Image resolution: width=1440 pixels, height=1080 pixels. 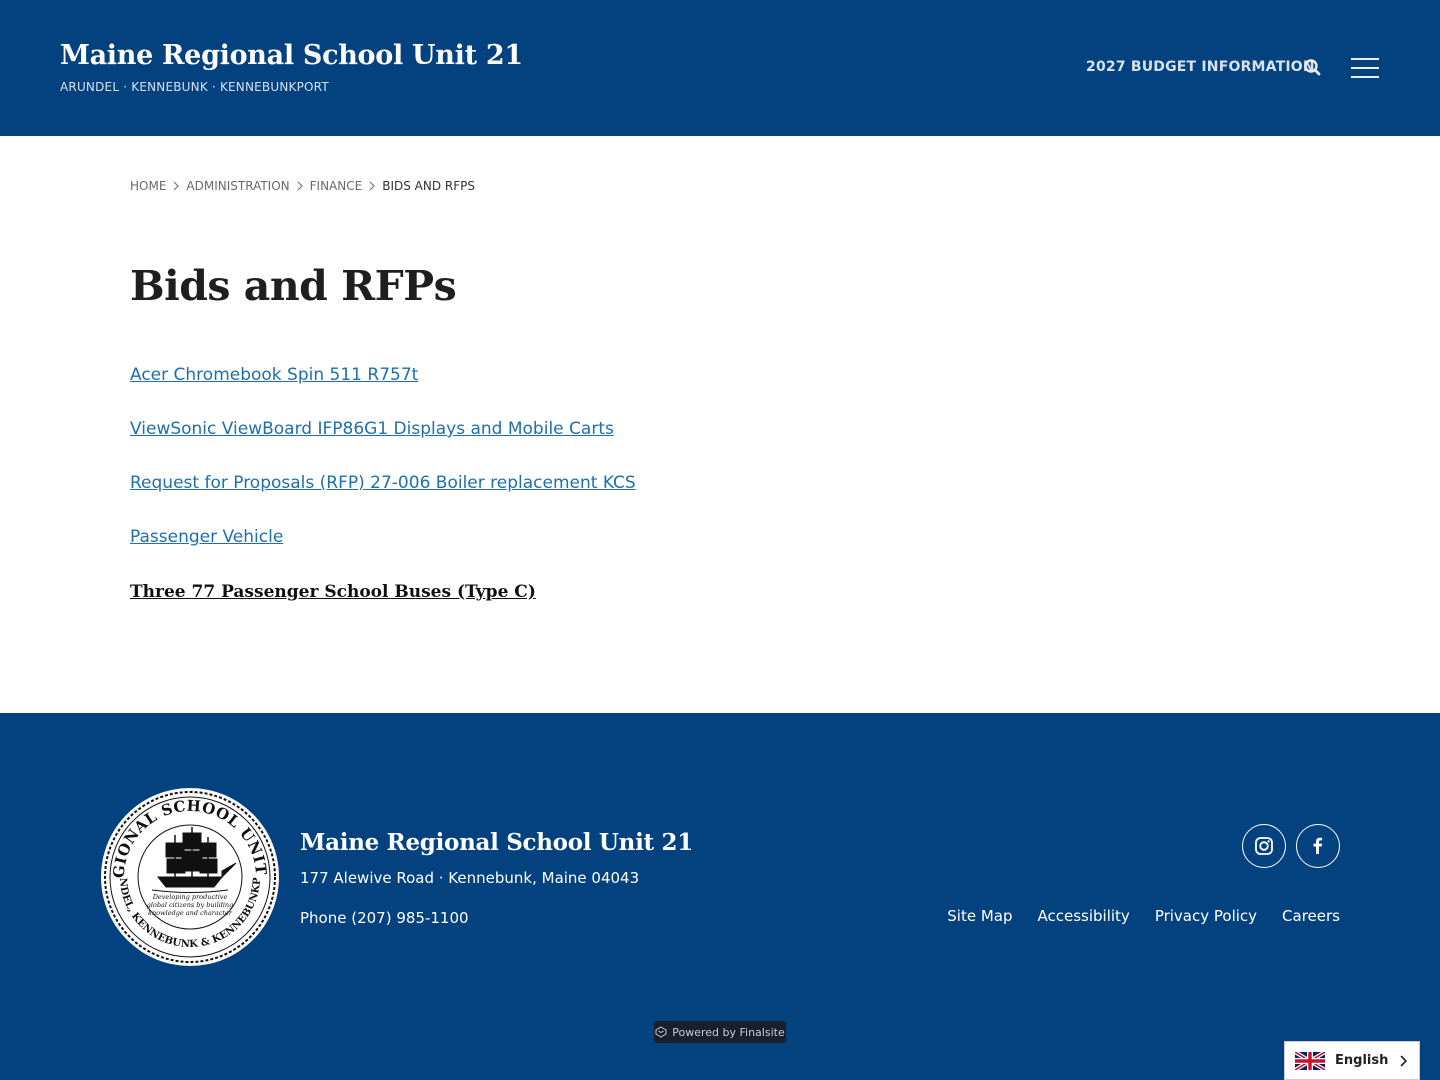 I want to click on page-title: Bids and RFPs, so click(x=293, y=286).